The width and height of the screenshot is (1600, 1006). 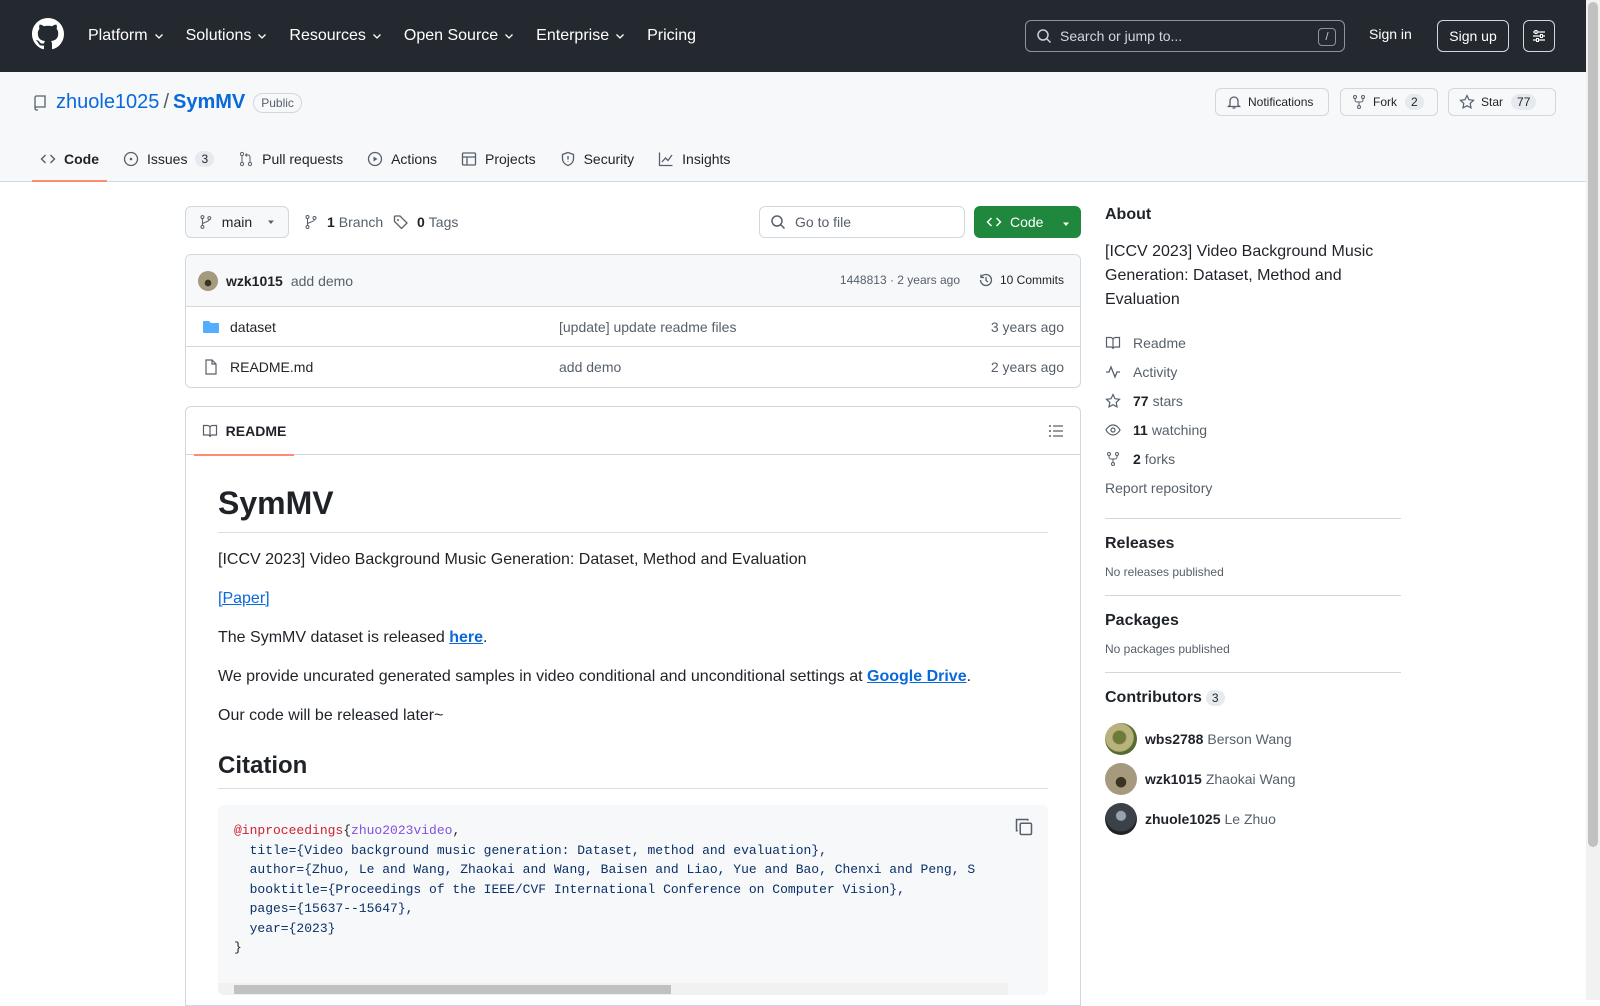 I want to click on tab-issues: Issues 3, so click(x=168, y=159).